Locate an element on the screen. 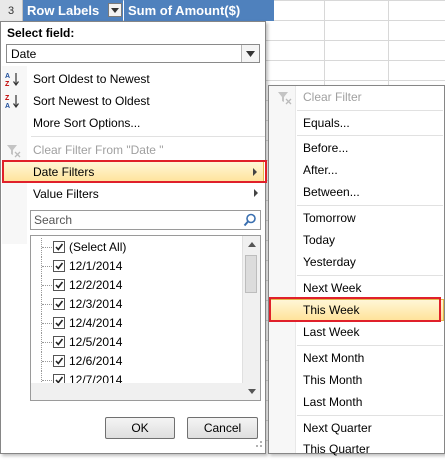 The width and height of the screenshot is (445, 460). clear-filter-label: Clear Filter is located at coordinates (332, 97).